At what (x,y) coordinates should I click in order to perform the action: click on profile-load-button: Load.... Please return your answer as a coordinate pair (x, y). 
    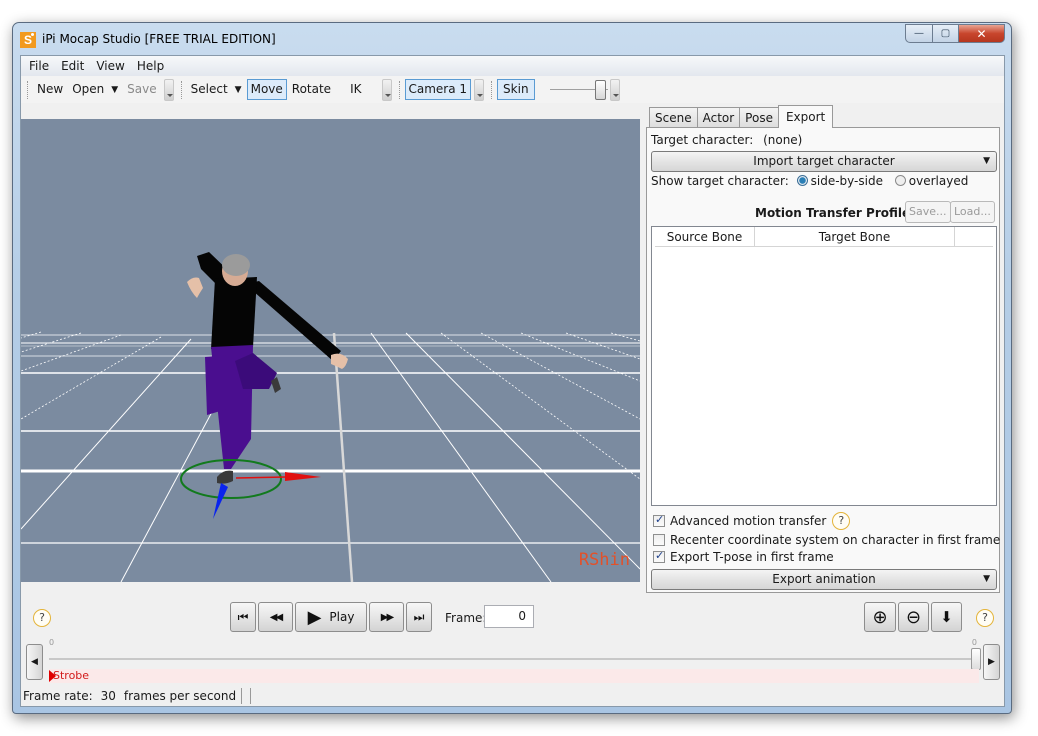
    Looking at the image, I should click on (972, 212).